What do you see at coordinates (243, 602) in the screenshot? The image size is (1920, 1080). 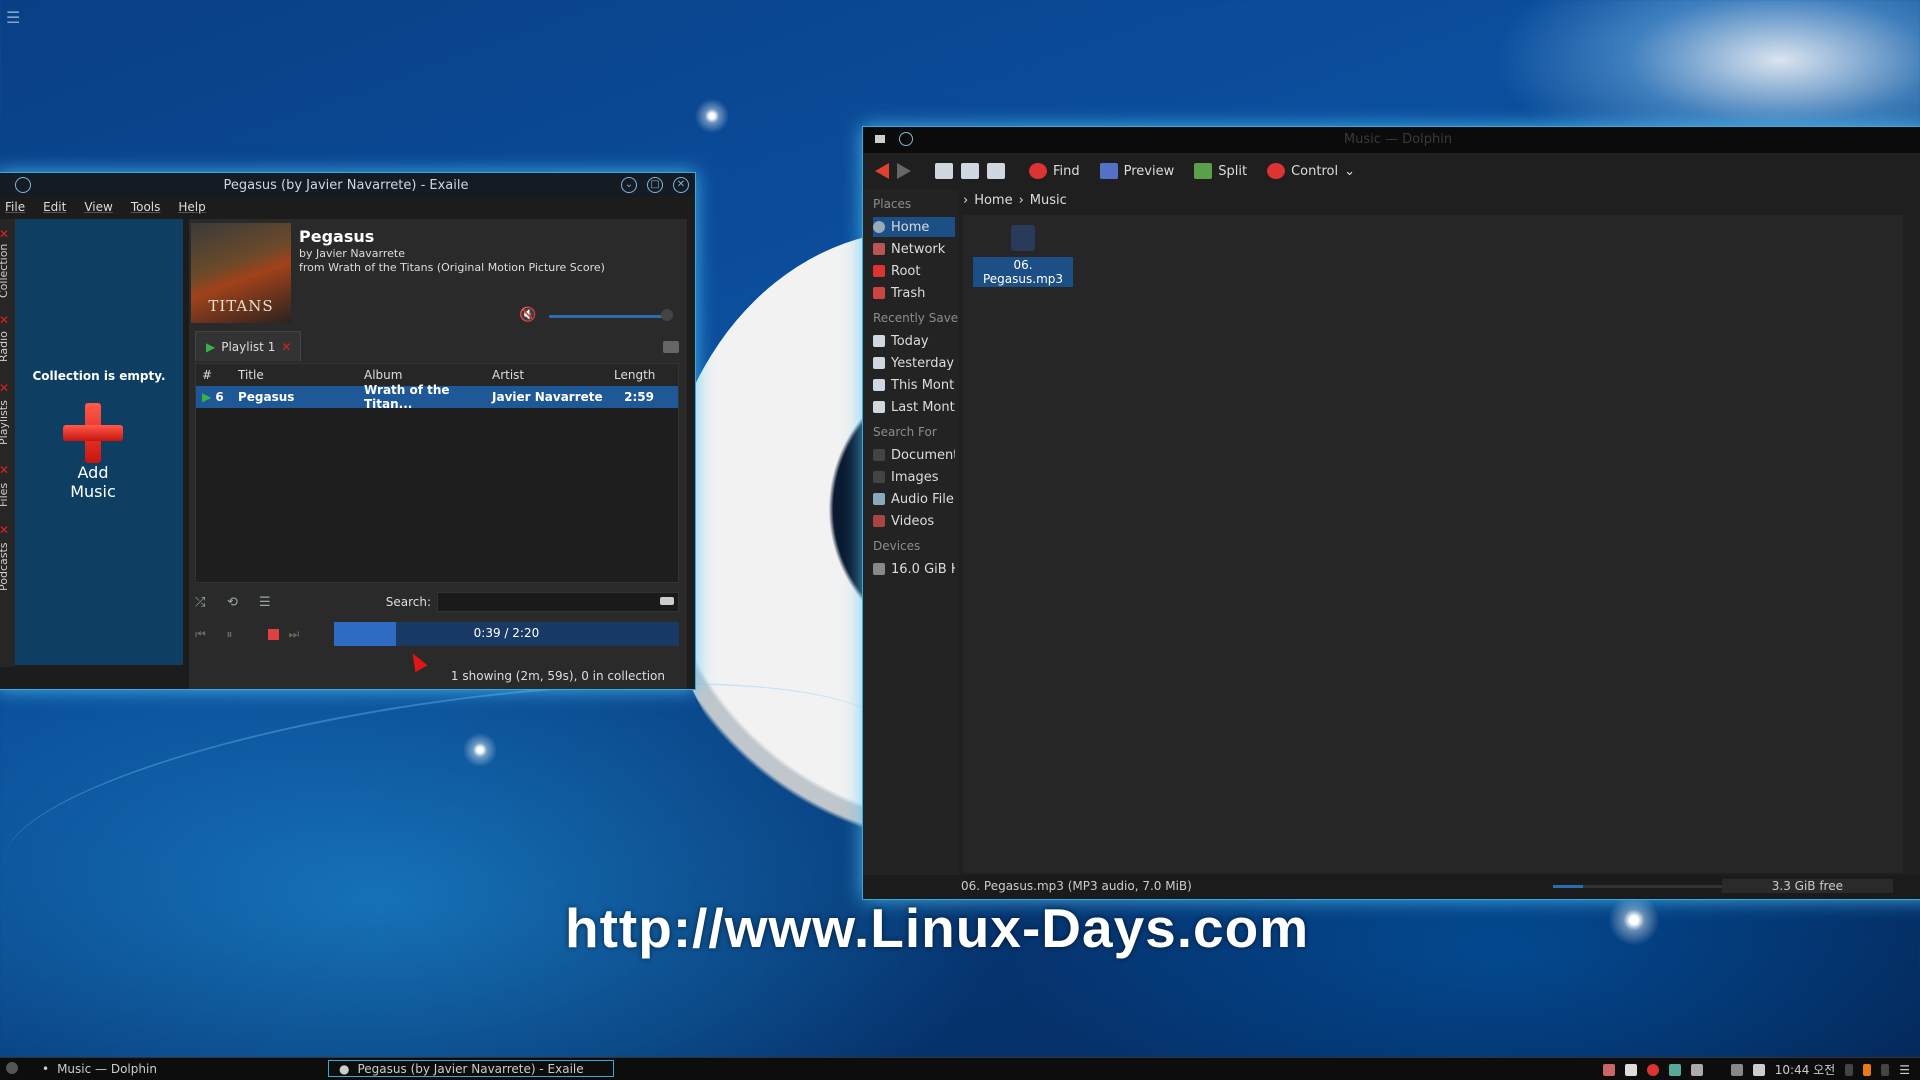 I see `repeat-icon: ⟲` at bounding box center [243, 602].